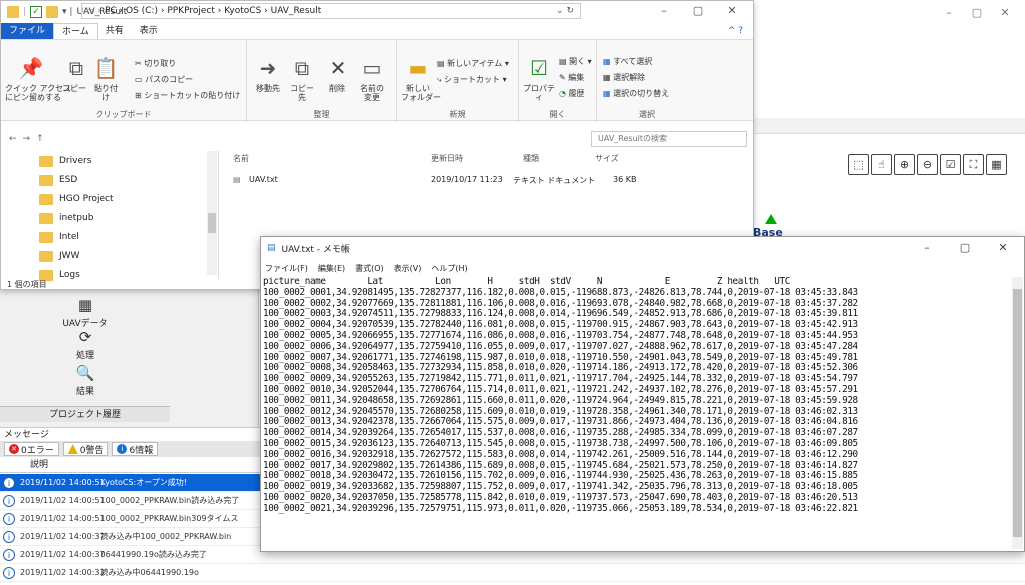 The height and width of the screenshot is (585, 1025). Describe the element at coordinates (478, 63) in the screenshot. I see `new-item-label: 新しいアイテム ▾` at that location.